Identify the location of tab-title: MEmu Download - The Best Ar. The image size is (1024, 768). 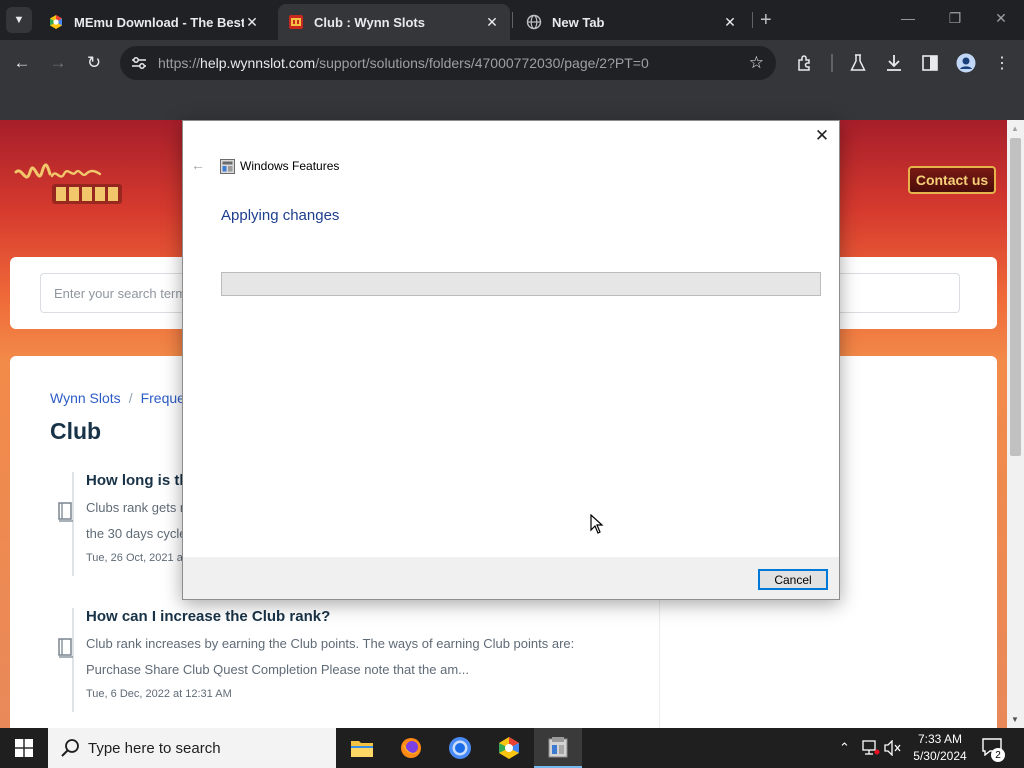
(159, 22).